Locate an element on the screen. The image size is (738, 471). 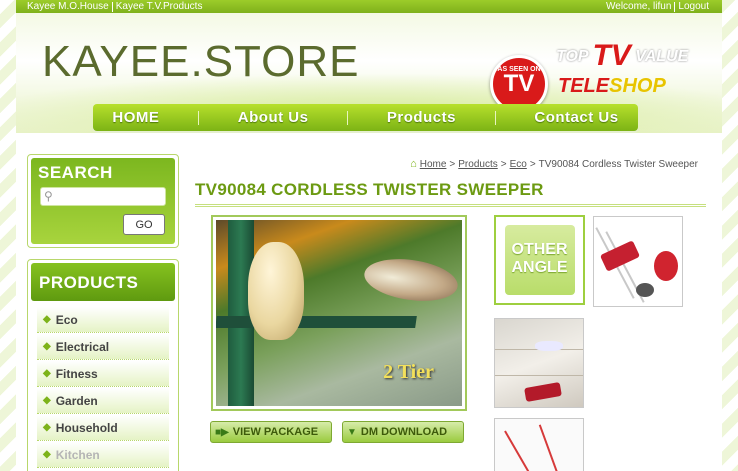
top-tv-value-logo: TOP TV VALUE is located at coordinates (622, 53).